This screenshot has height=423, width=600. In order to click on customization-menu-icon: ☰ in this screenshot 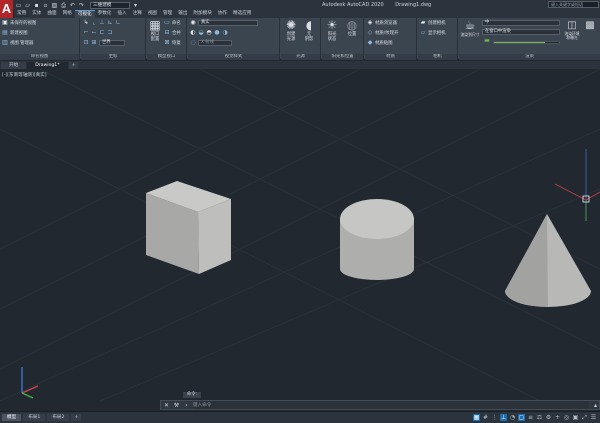, I will do `click(593, 417)`.